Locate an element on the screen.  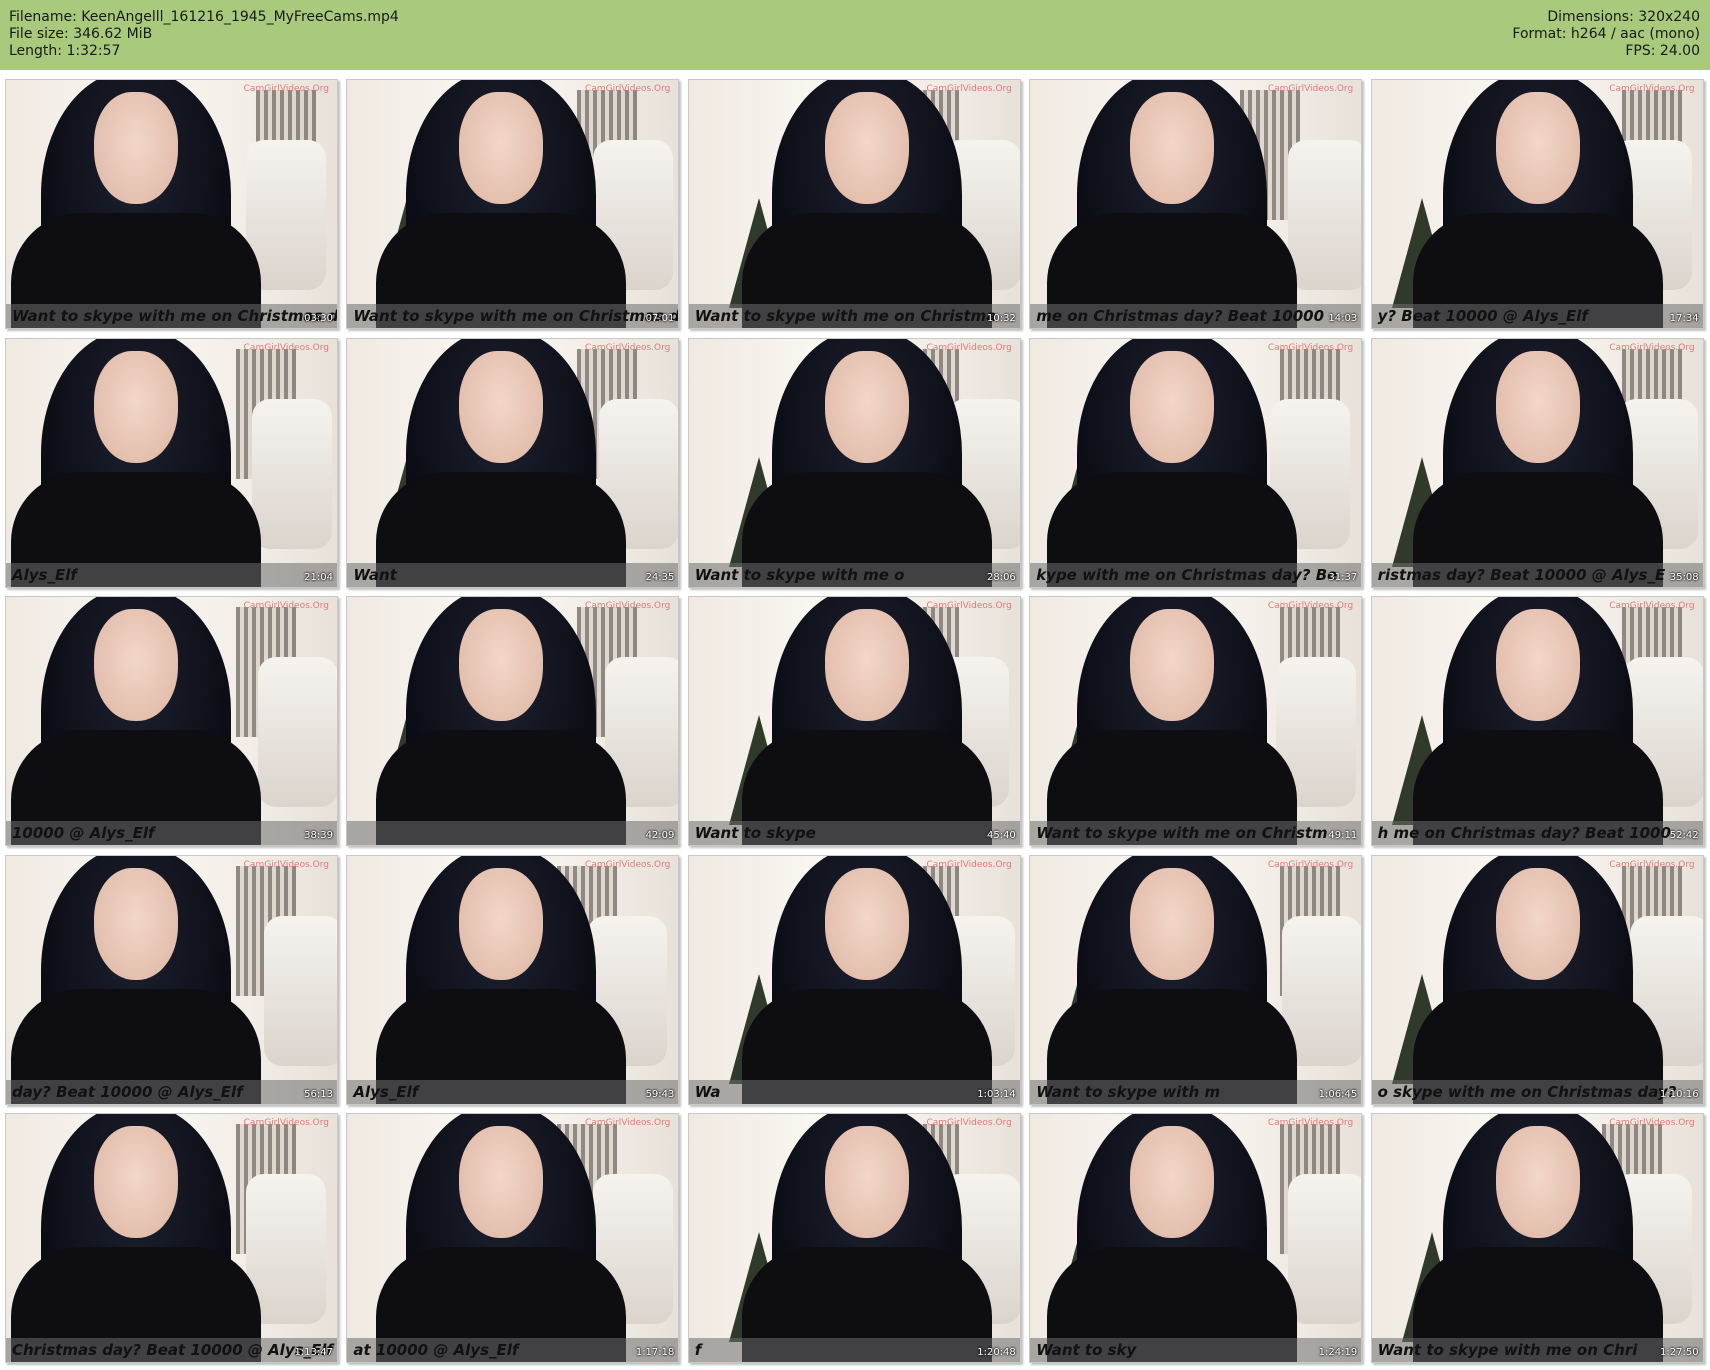
timestamp: 1:24:19 is located at coordinates (1338, 1352).